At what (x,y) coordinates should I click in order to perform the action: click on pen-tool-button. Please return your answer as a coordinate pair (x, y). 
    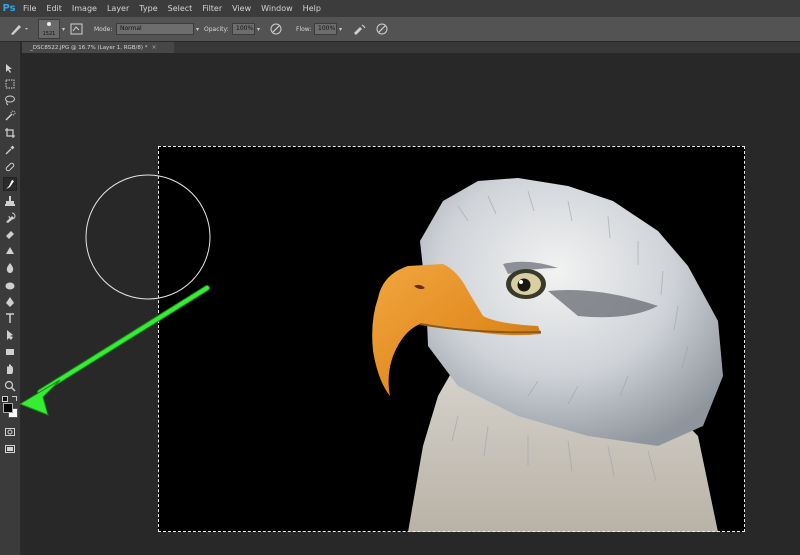
    Looking at the image, I should click on (10, 302).